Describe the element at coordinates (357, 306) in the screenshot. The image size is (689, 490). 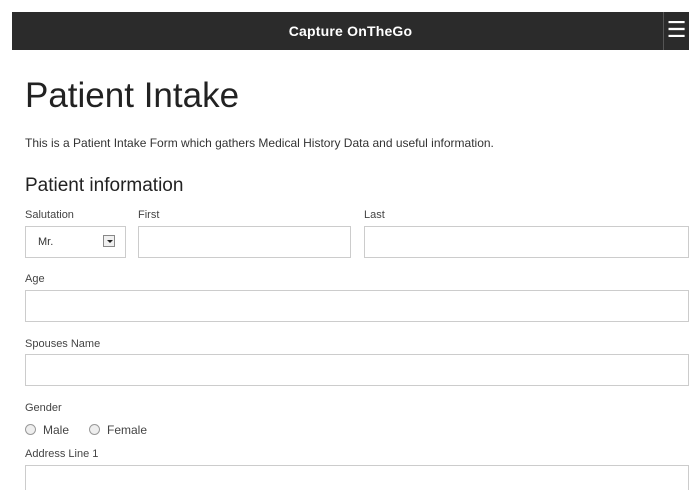
I see `age-input` at that location.